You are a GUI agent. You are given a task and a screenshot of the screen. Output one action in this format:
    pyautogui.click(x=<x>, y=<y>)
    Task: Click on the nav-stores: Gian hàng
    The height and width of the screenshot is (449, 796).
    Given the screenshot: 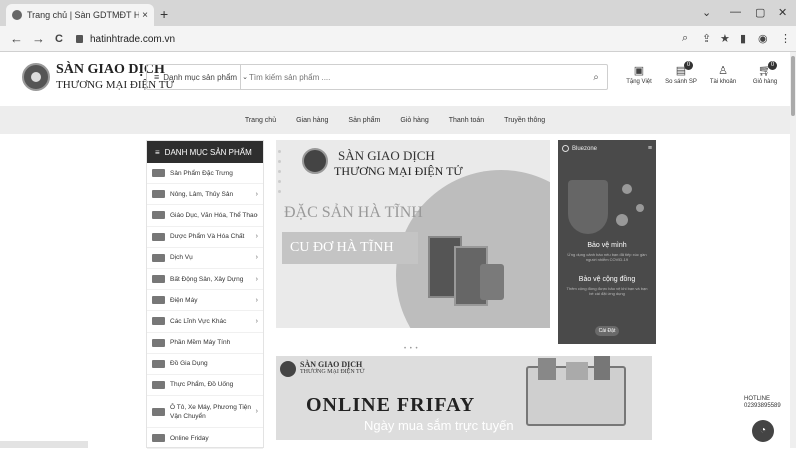 What is the action you would take?
    pyautogui.click(x=312, y=120)
    